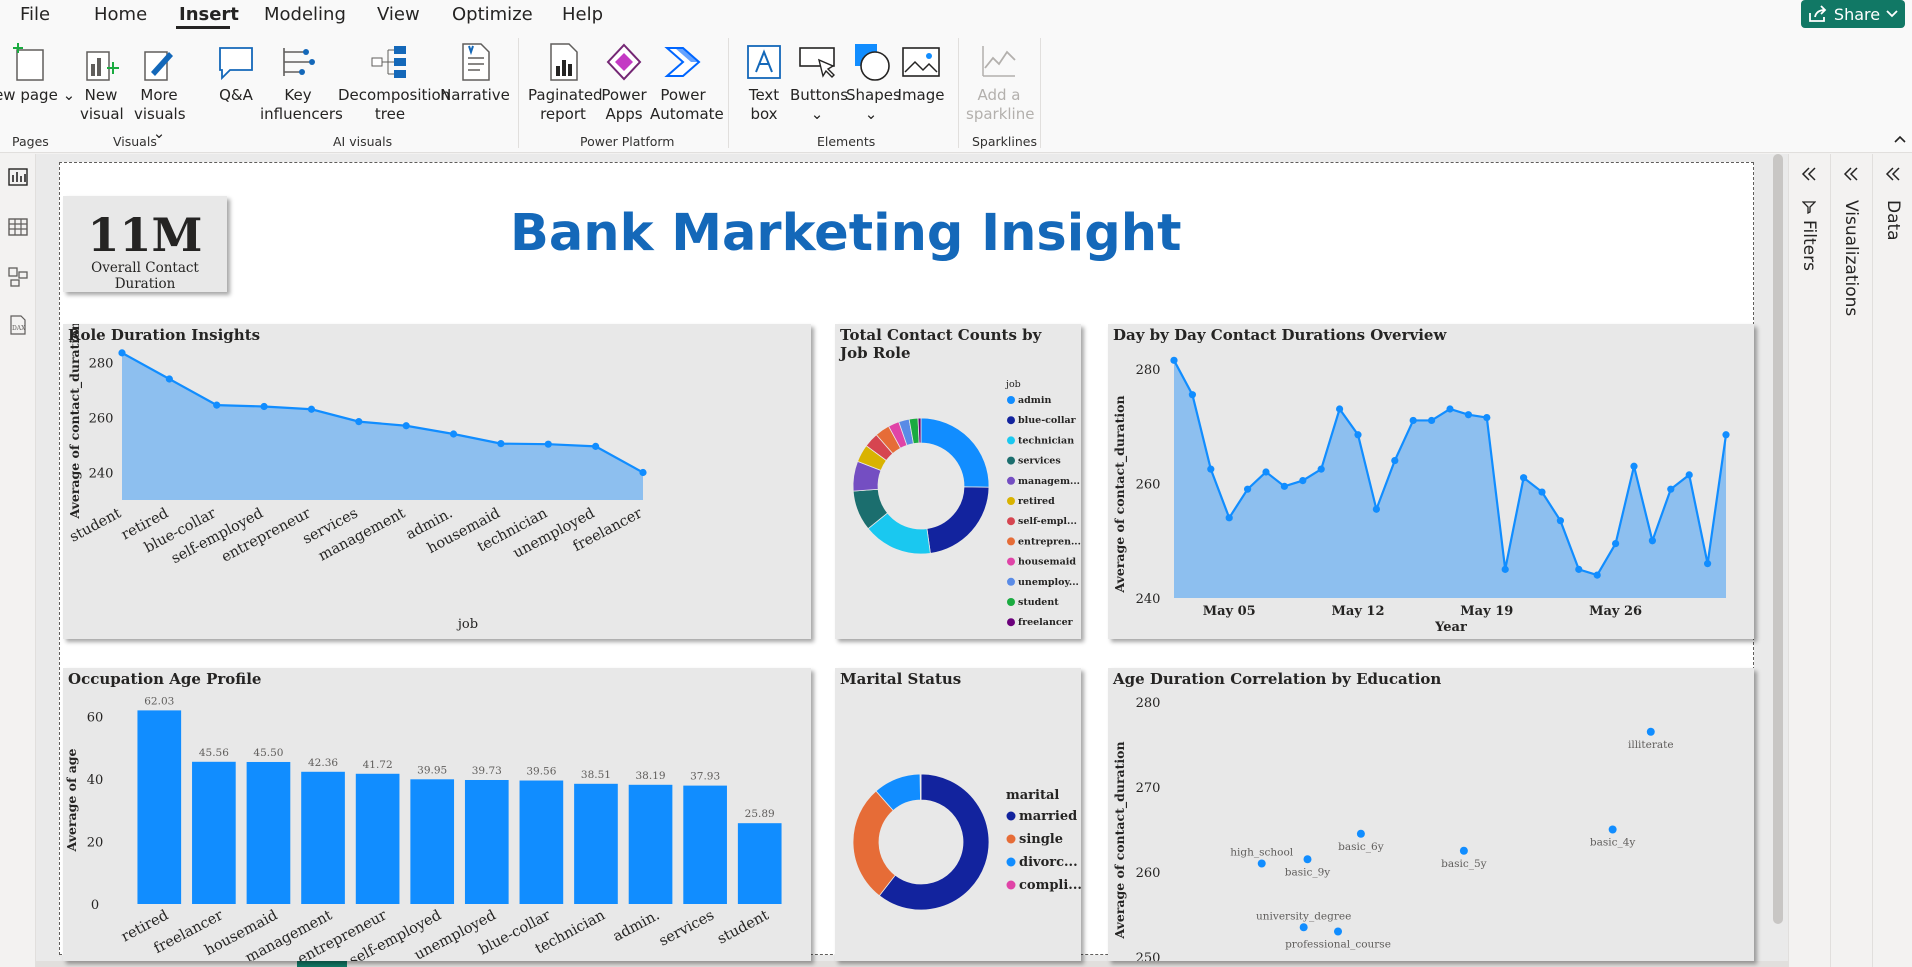  Describe the element at coordinates (1851, 258) in the screenshot. I see `visualizations-pane-title: Visualizations` at that location.